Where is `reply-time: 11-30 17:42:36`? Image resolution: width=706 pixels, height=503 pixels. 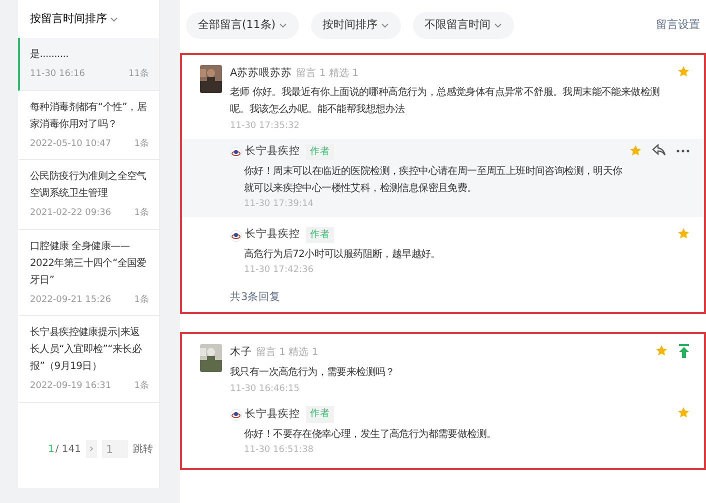
reply-time: 11-30 17:42:36 is located at coordinates (278, 270).